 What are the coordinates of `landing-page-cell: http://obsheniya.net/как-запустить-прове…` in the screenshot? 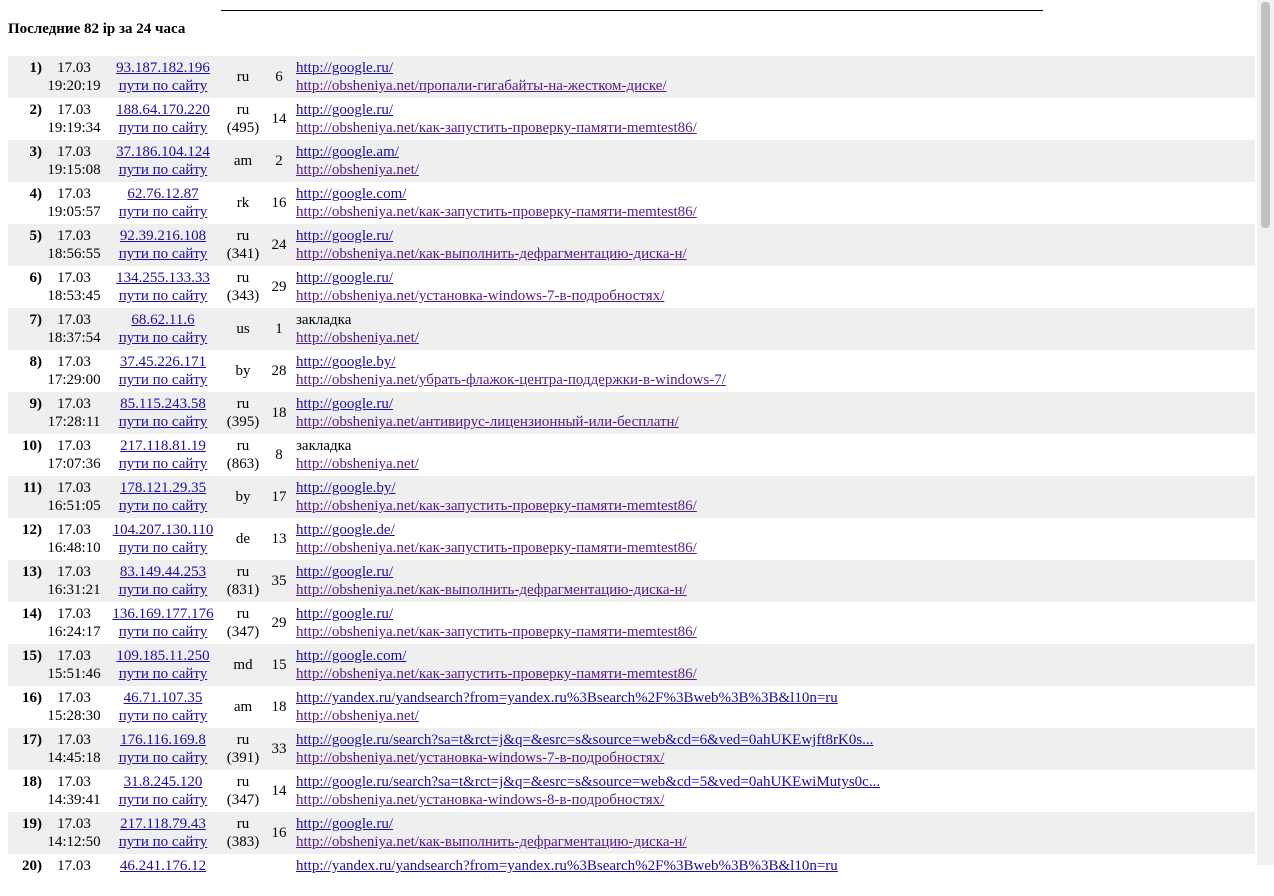 It's located at (496, 632).